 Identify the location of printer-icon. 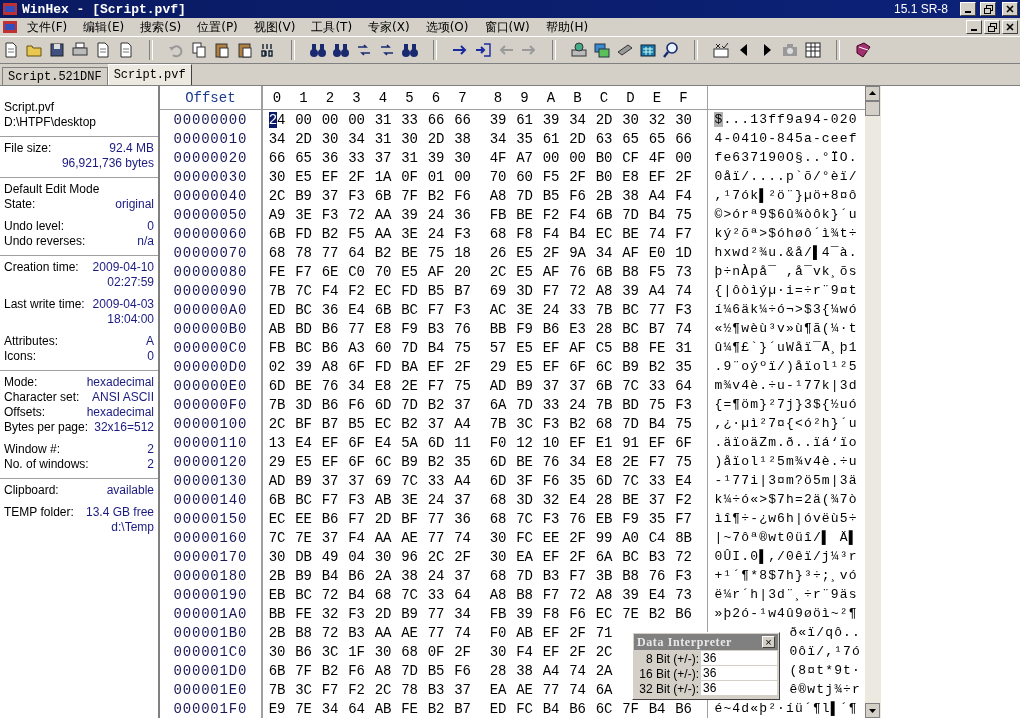
(80, 50).